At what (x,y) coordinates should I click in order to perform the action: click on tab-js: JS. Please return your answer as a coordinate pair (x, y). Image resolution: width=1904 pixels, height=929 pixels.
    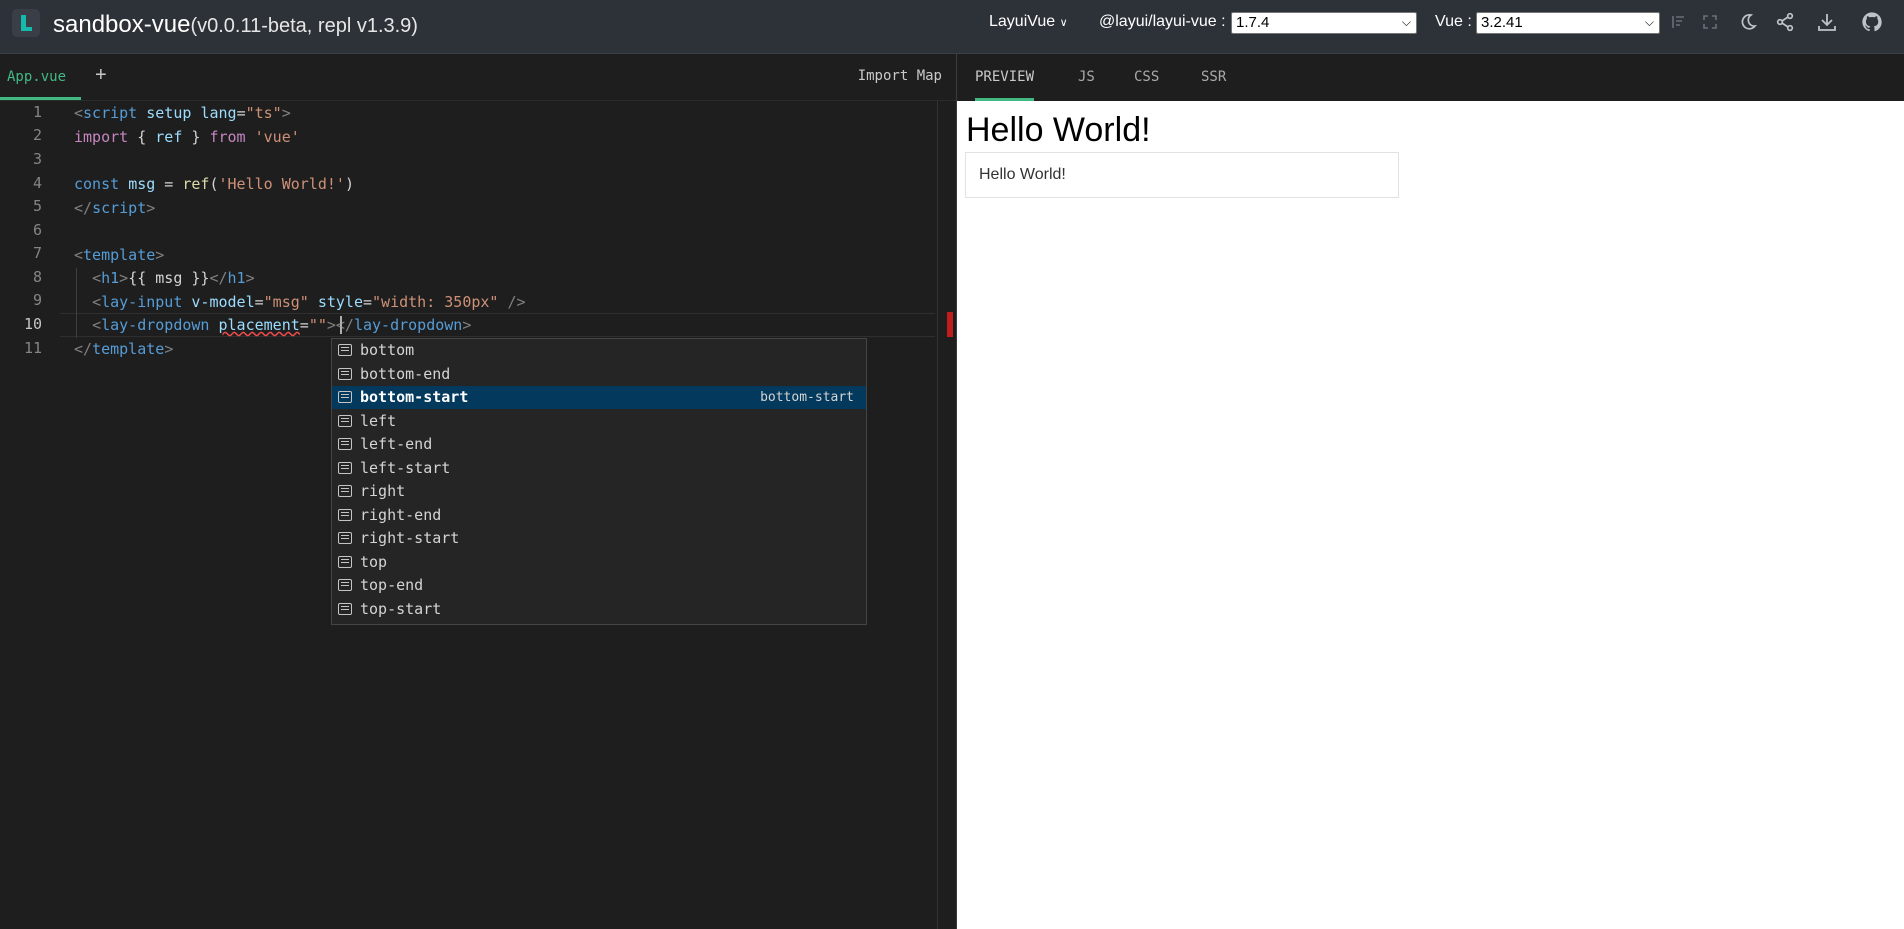
    Looking at the image, I should click on (1086, 77).